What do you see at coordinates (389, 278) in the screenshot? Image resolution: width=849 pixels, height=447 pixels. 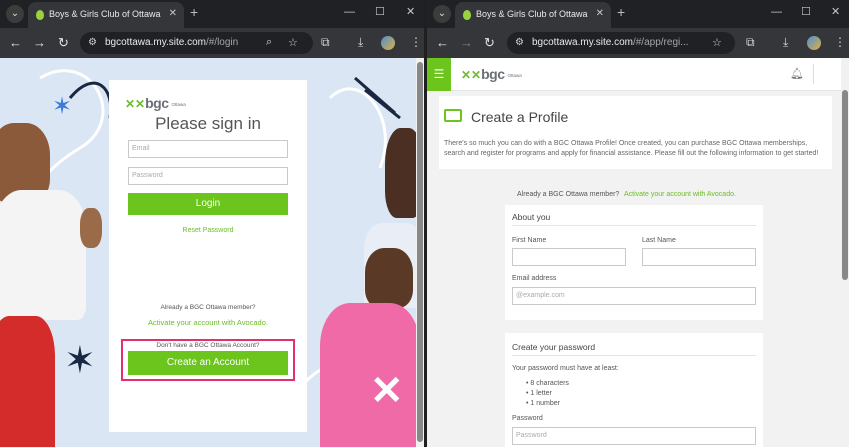 I see `child-photo-right` at bounding box center [389, 278].